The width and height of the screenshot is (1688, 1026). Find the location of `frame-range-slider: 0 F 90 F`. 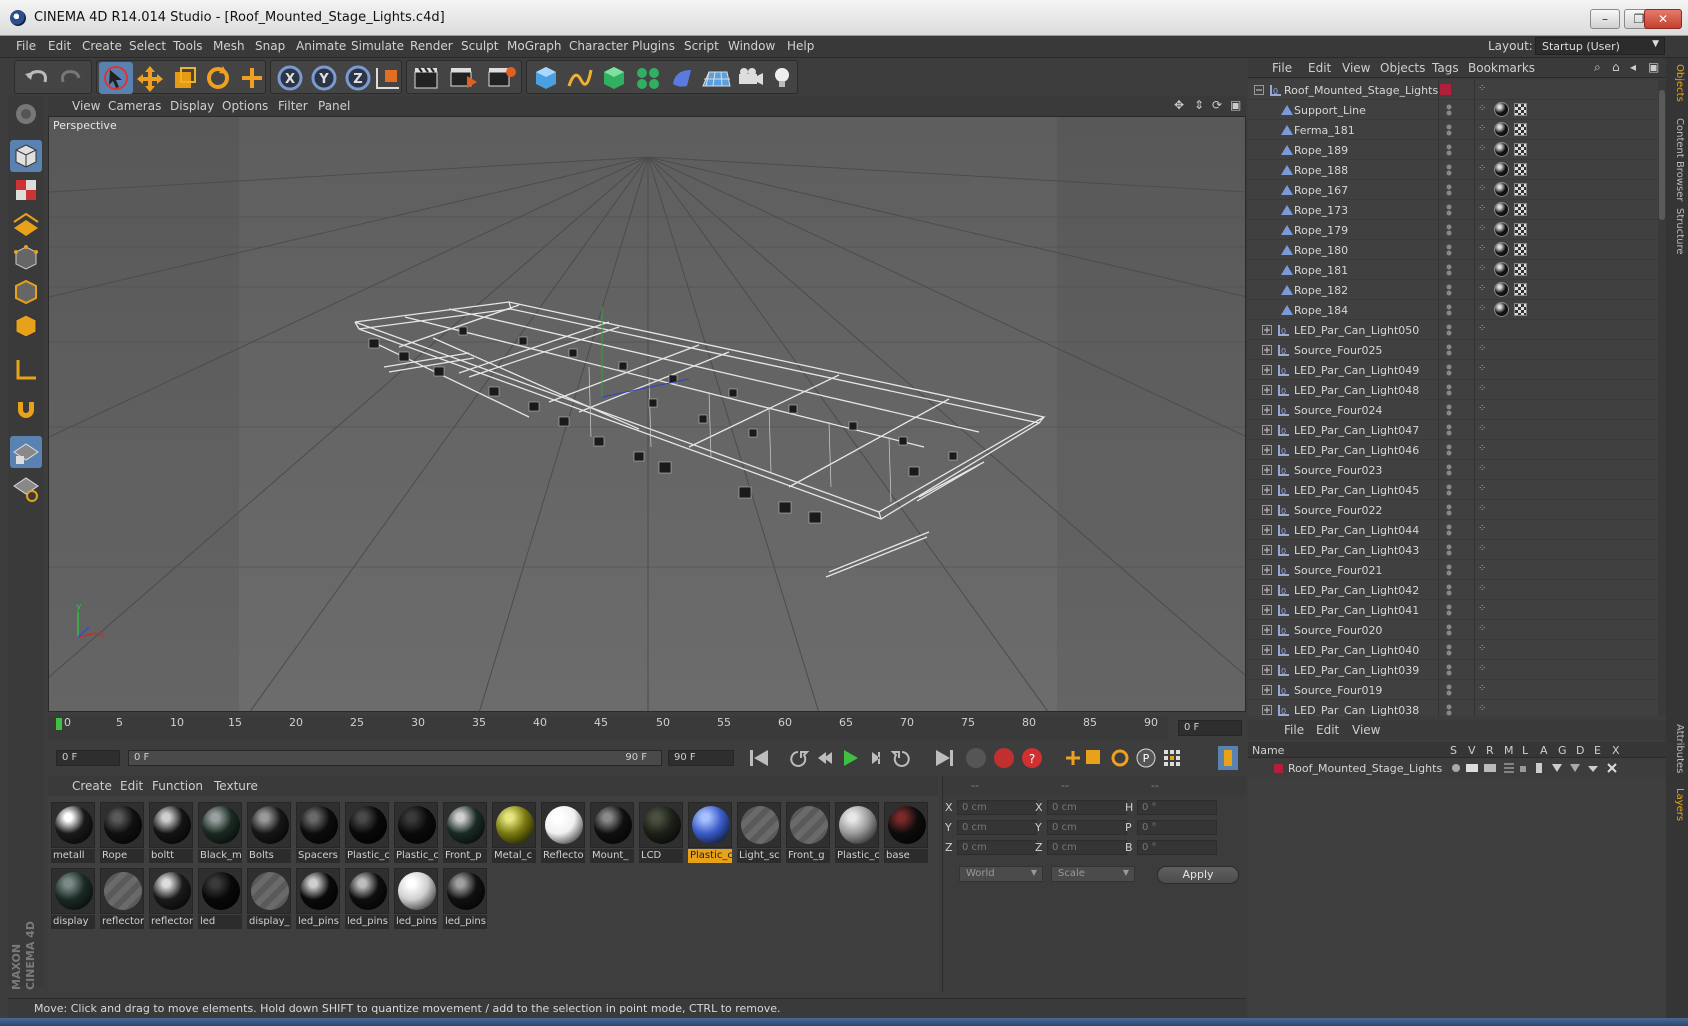

frame-range-slider: 0 F 90 F is located at coordinates (395, 758).